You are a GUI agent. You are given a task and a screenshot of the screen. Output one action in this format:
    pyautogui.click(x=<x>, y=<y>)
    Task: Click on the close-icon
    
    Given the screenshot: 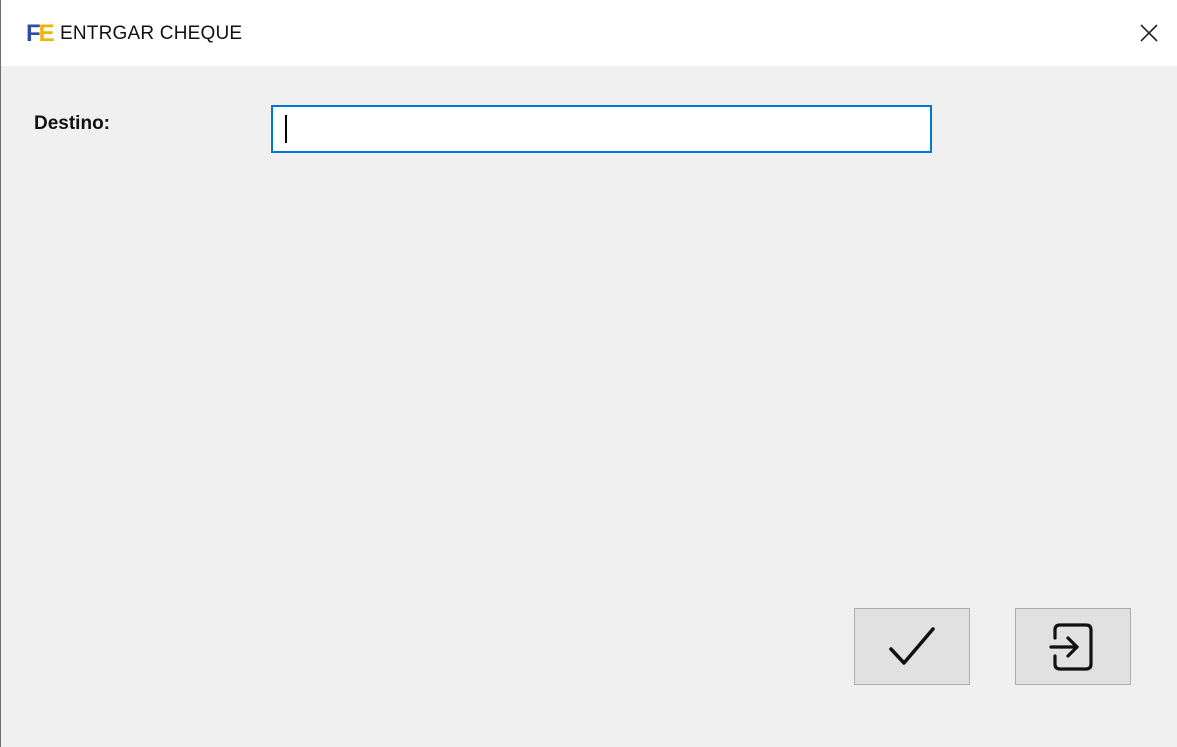 What is the action you would take?
    pyautogui.click(x=1149, y=33)
    